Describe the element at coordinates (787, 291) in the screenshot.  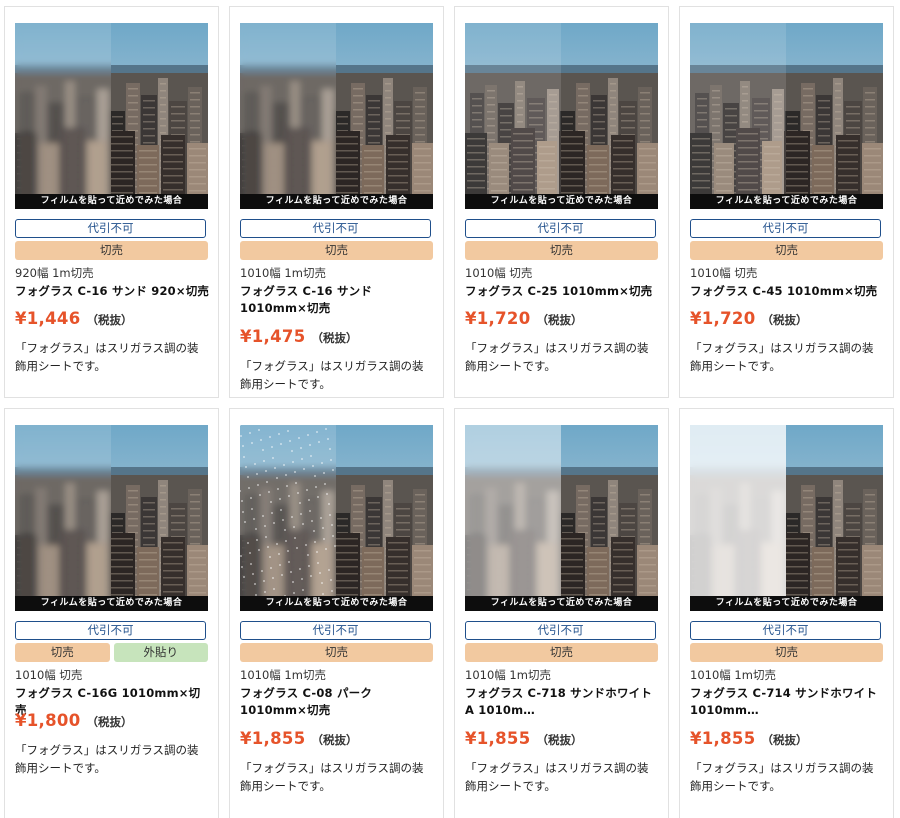
I see `product-name: フォグラス C-45 1010mm×切売` at that location.